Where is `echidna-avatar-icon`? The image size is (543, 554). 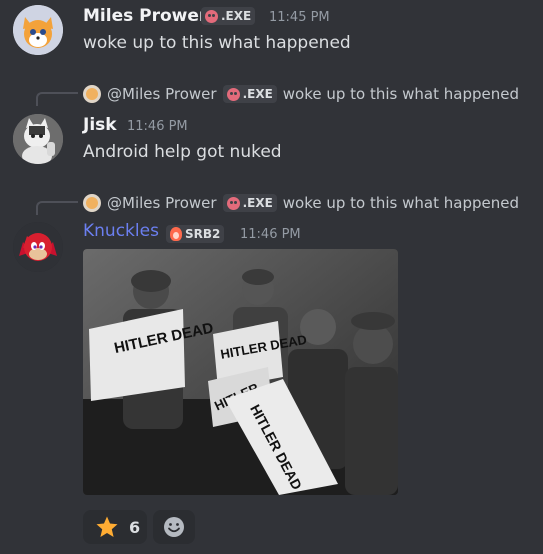 echidna-avatar-icon is located at coordinates (38, 247).